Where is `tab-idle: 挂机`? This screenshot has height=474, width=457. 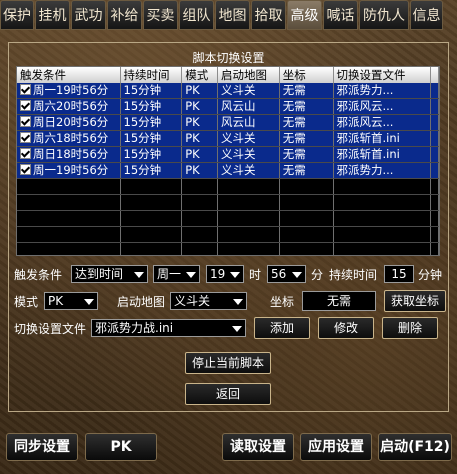 tab-idle: 挂机 is located at coordinates (52, 15).